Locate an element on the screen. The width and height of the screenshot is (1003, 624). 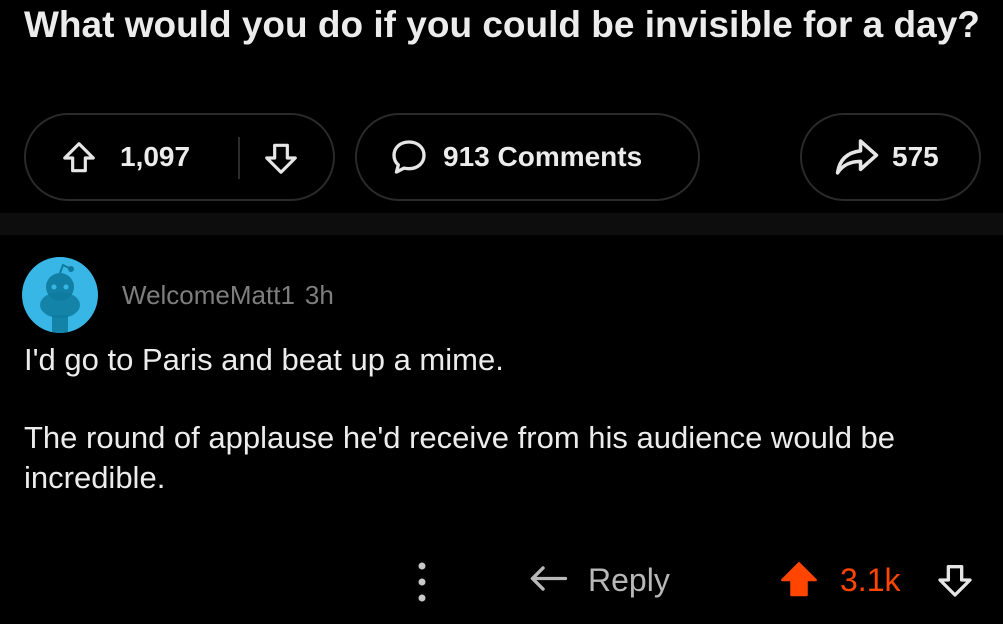
section-divider is located at coordinates (501, 224).